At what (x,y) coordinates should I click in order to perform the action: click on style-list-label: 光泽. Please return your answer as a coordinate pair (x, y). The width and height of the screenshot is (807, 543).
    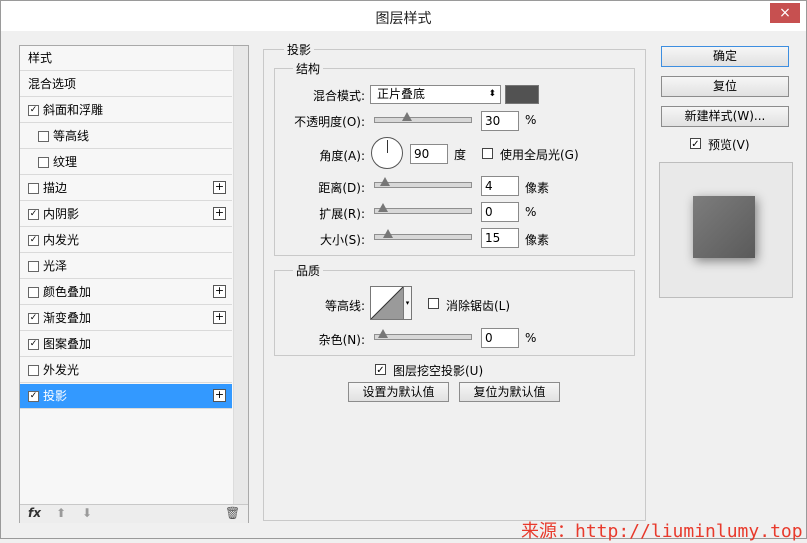
    Looking at the image, I should click on (55, 266).